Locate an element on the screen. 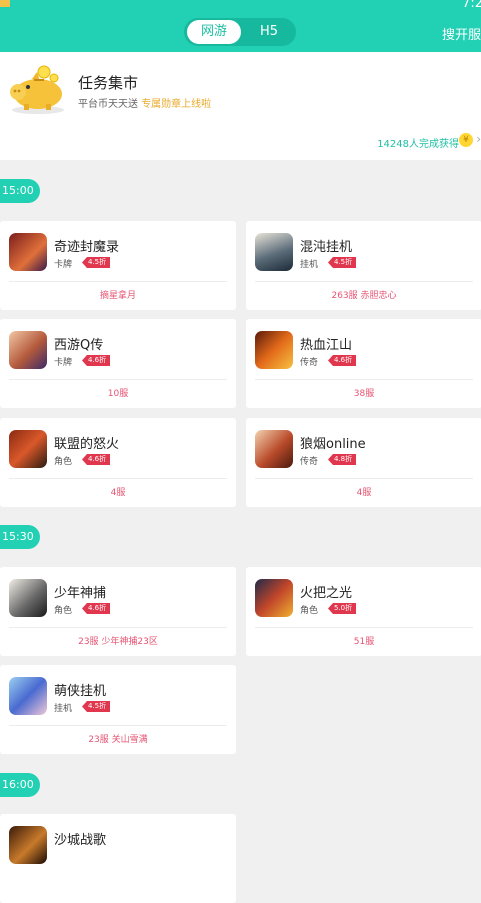  game-card: 混沌挂机 挂机 4.5折 263服 赤胆忠心 is located at coordinates (363, 265).